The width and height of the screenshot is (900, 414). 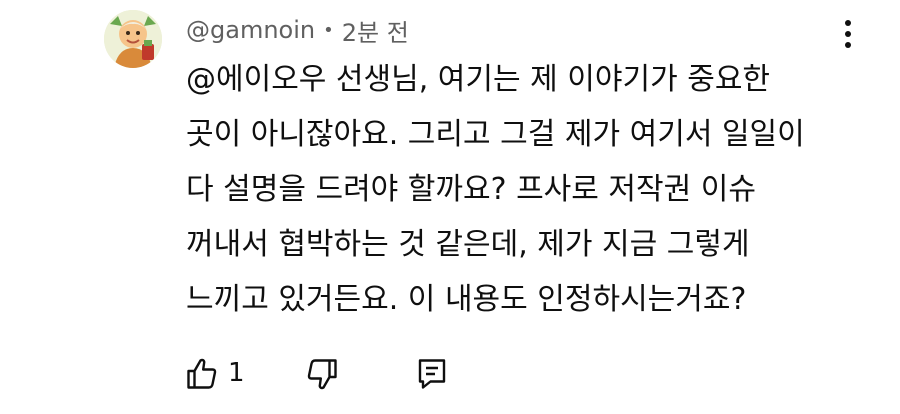 I want to click on comment-actions: 1, so click(x=334, y=374).